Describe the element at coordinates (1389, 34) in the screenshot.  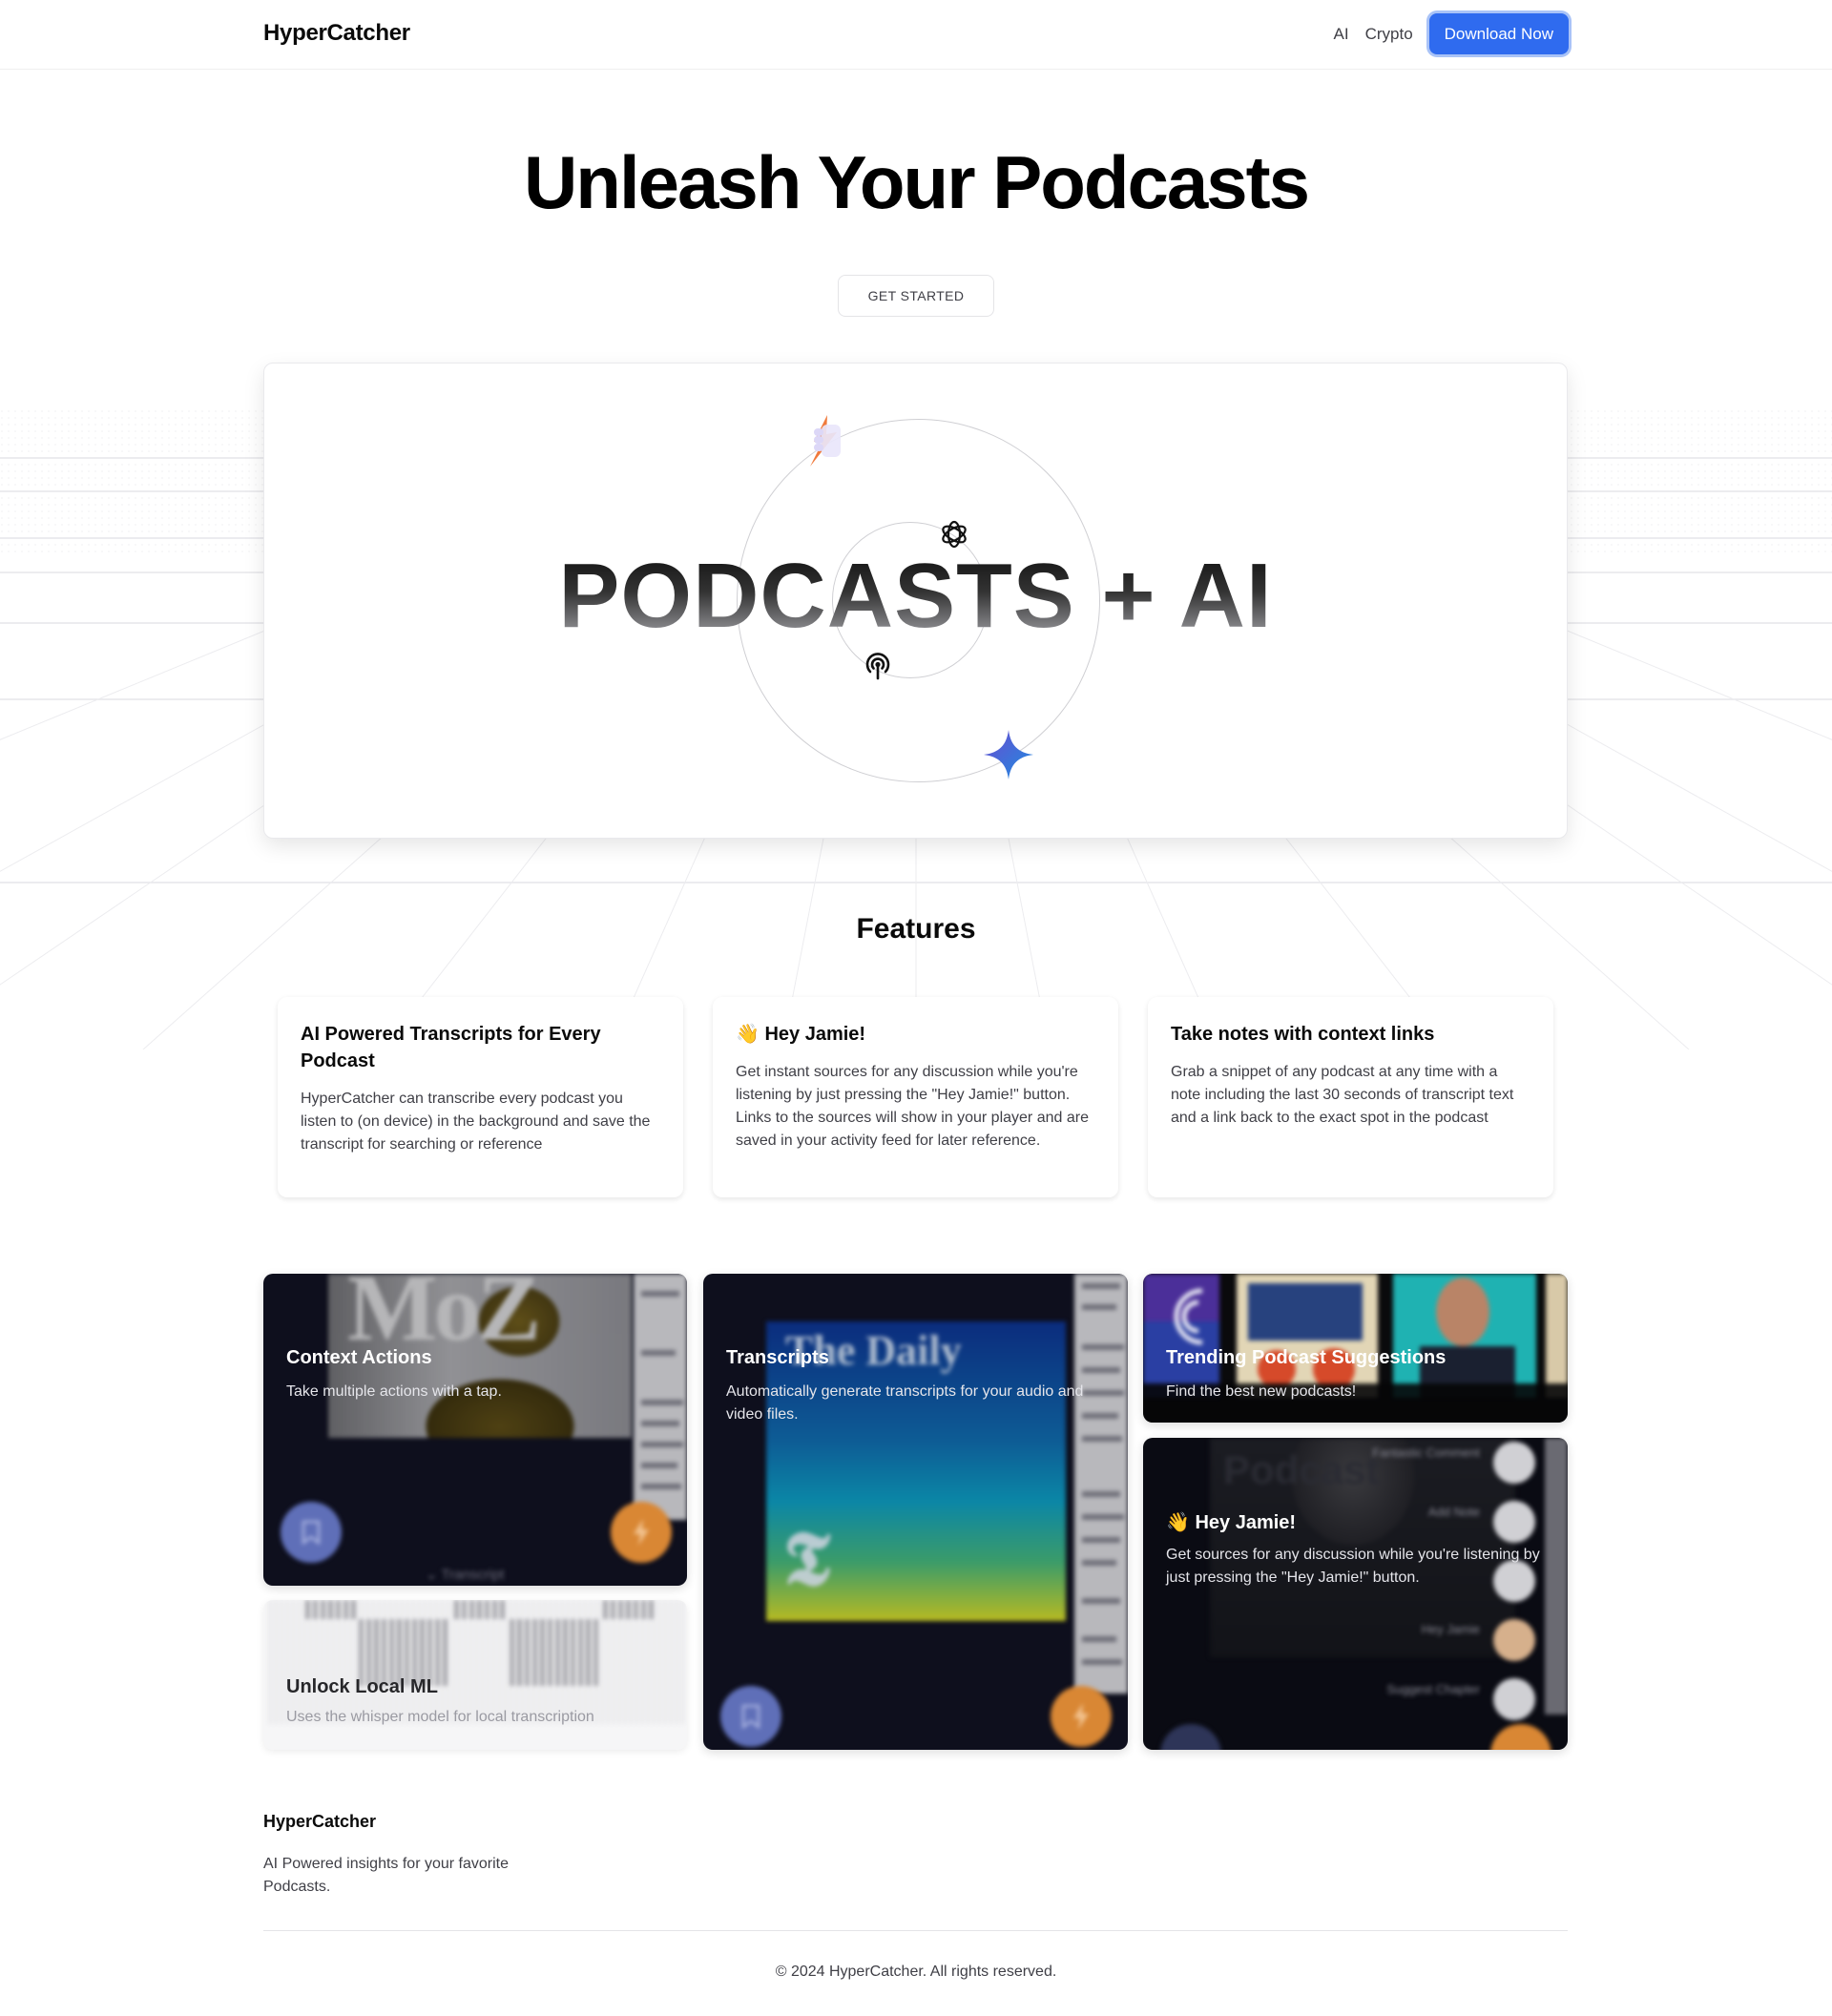
I see `nav-link-crypto: Crypto` at that location.